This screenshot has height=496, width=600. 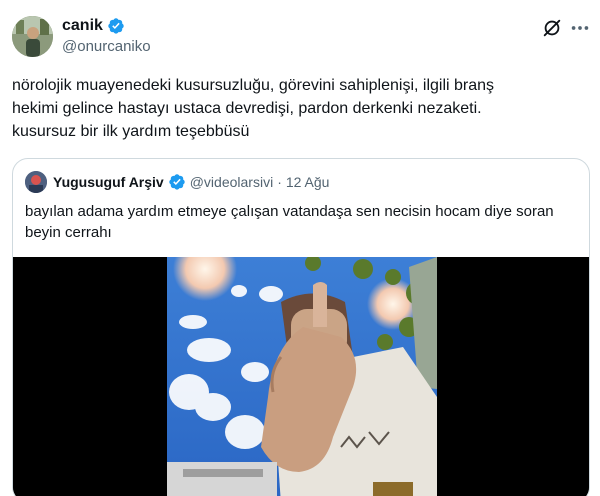 I want to click on author-display-name: canik, so click(x=82, y=25).